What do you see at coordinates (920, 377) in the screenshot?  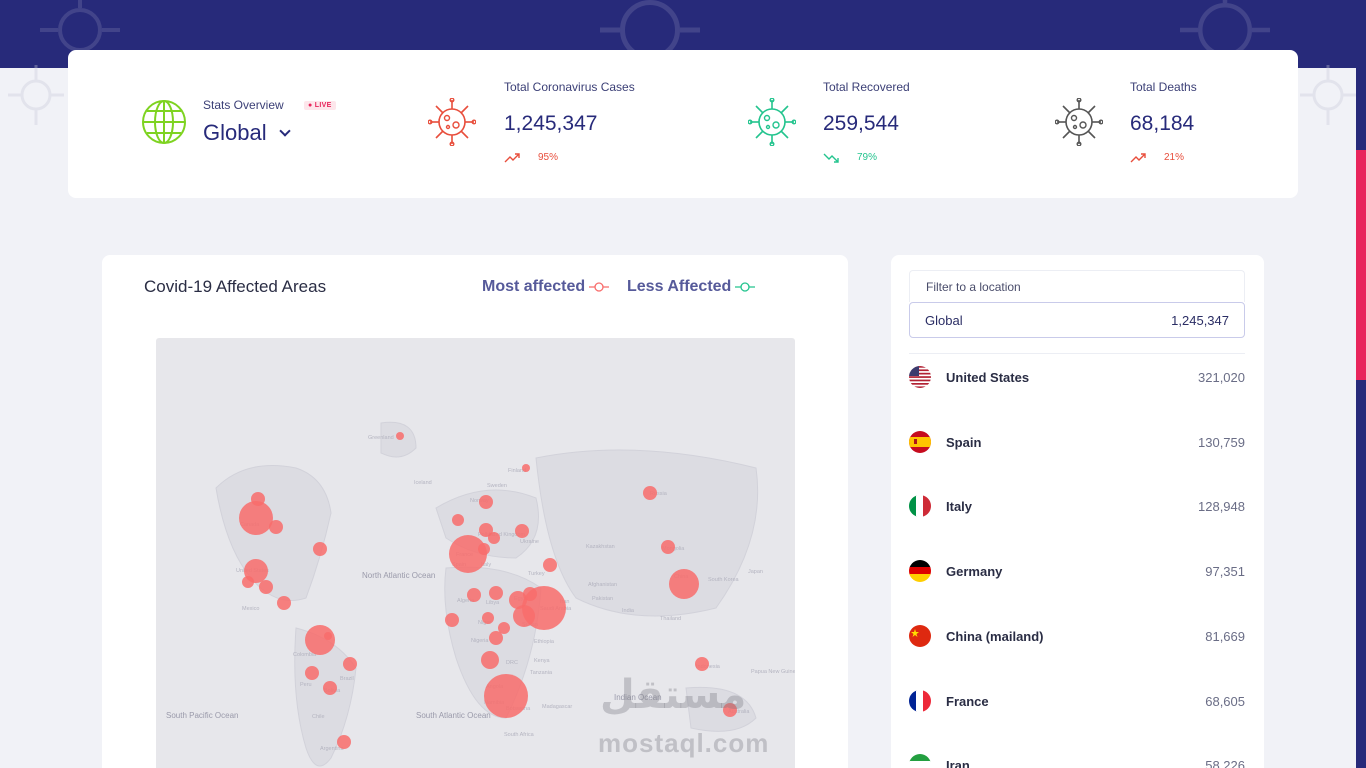 I see `us-flag-icon` at bounding box center [920, 377].